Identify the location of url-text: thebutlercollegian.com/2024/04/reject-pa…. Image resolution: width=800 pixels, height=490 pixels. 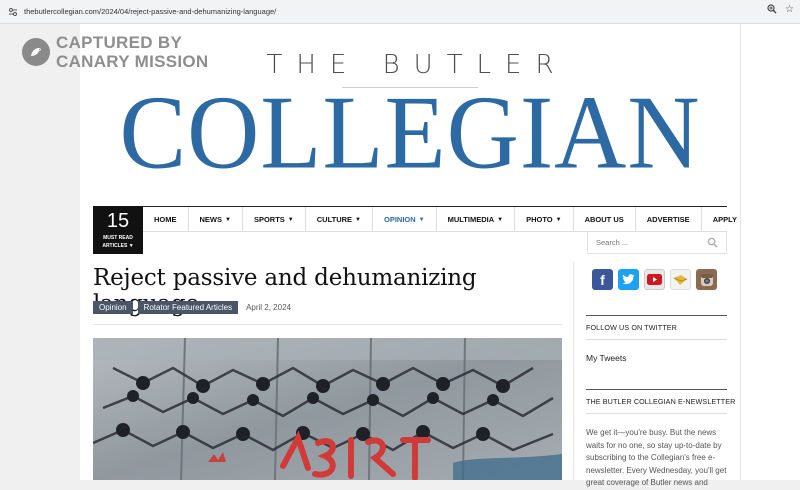
(150, 11).